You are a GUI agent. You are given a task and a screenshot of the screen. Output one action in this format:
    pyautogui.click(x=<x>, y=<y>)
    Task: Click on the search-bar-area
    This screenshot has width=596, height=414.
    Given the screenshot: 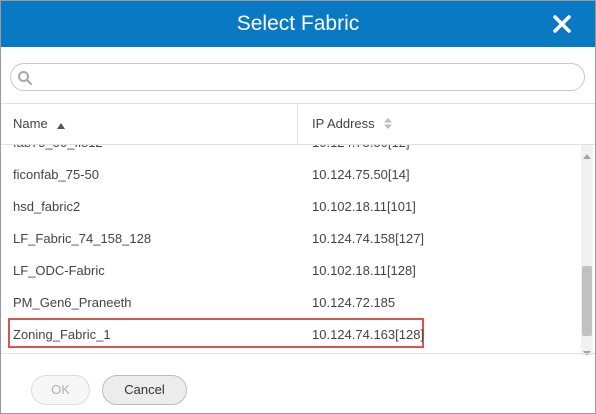 What is the action you would take?
    pyautogui.click(x=298, y=75)
    